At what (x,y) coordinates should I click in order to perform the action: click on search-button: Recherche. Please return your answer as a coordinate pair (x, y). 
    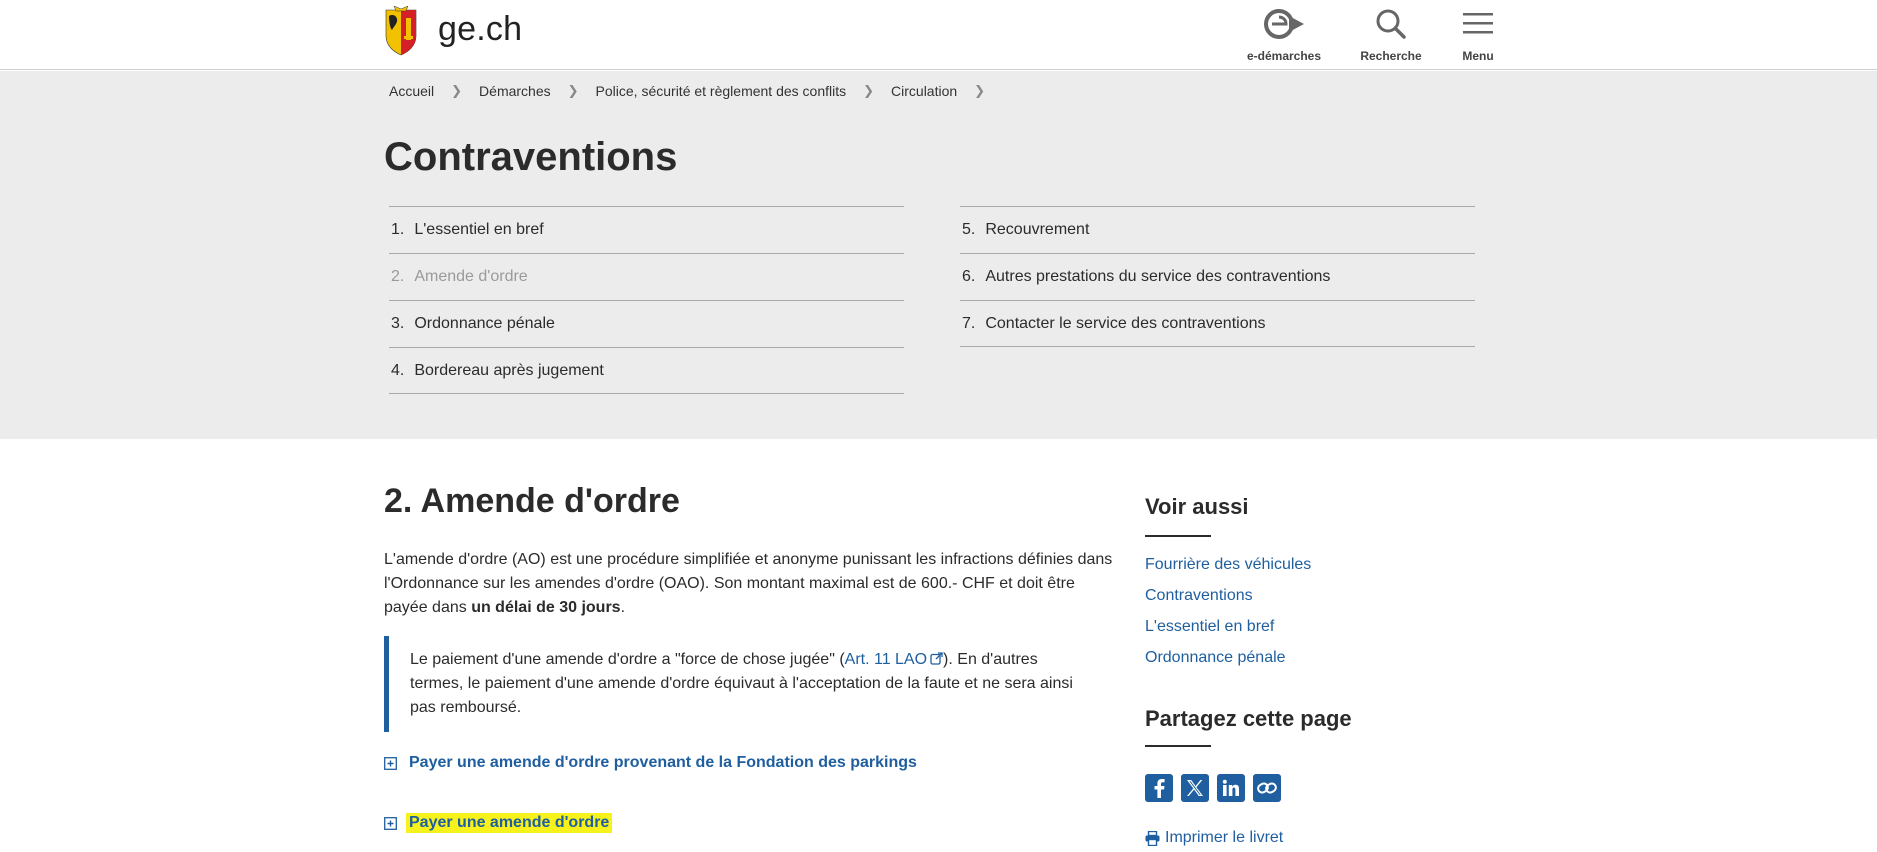
    Looking at the image, I should click on (1391, 35).